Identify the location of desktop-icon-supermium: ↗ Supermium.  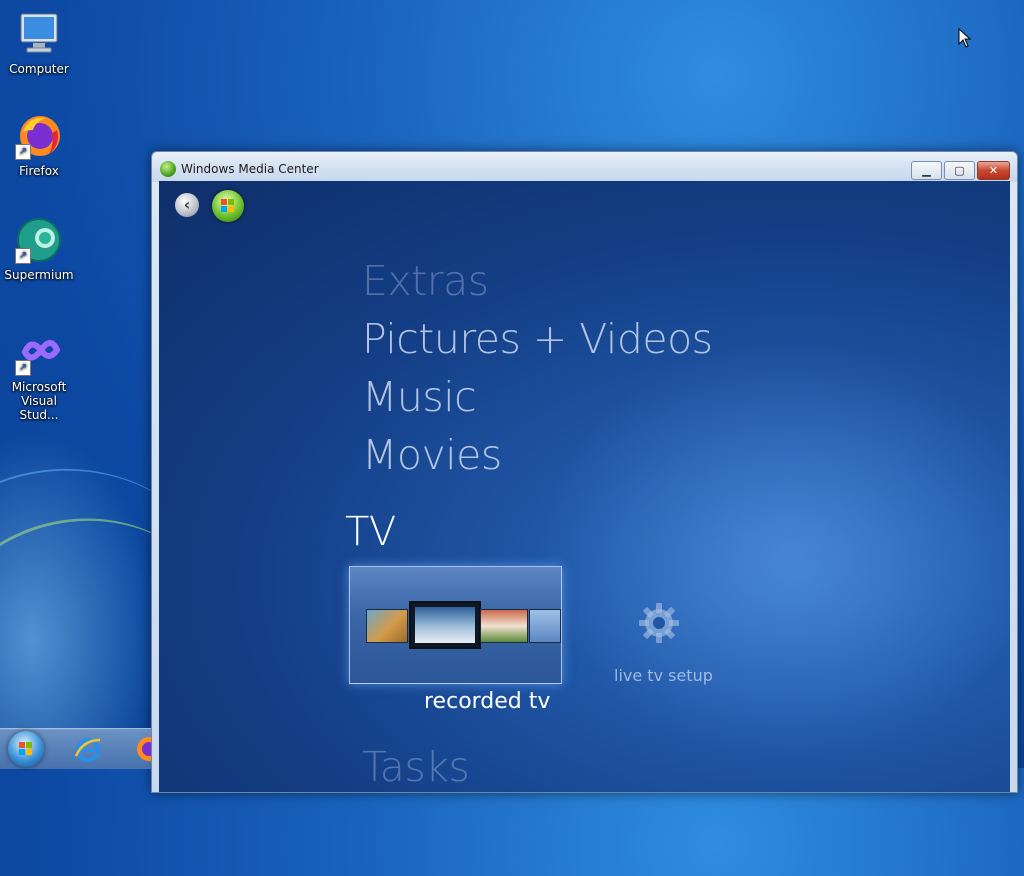
(39, 249).